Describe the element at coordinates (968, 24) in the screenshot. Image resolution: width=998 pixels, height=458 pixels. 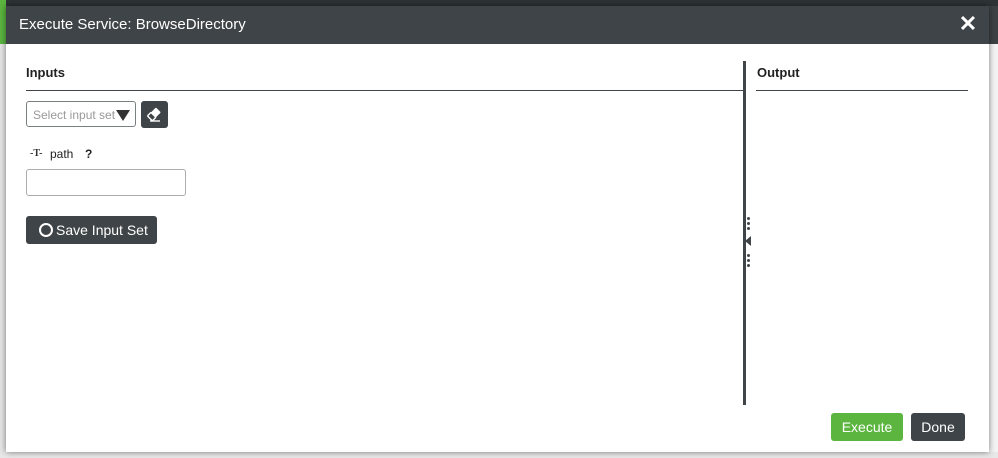
I see `close-icon: ✕` at that location.